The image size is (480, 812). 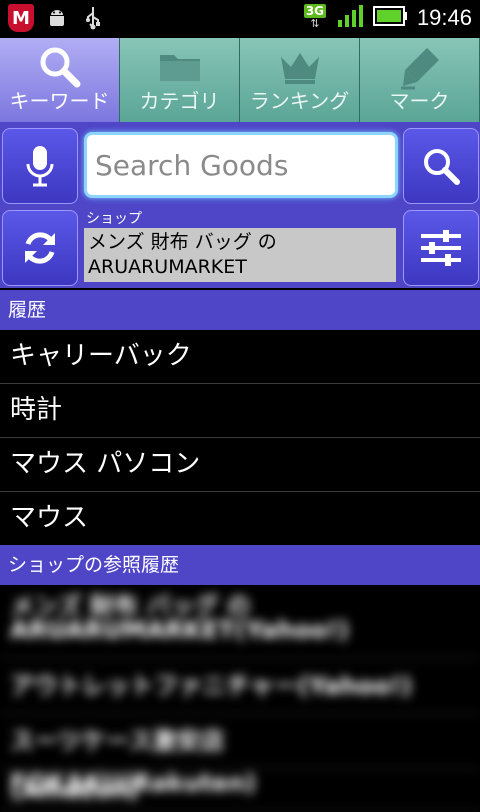 I want to click on pencil-icon, so click(x=420, y=67).